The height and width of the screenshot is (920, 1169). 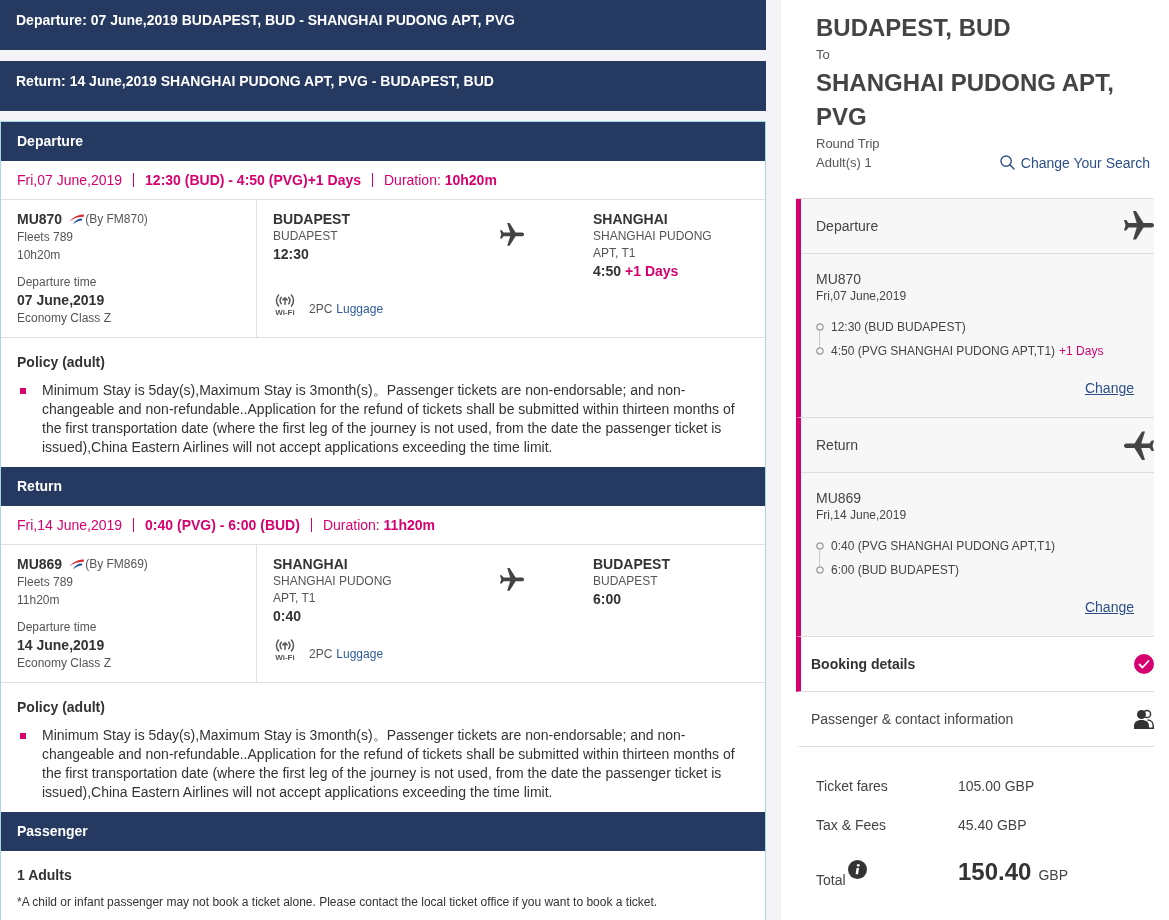 What do you see at coordinates (943, 546) in the screenshot?
I see `stop-text: 0:40 (PVG SHANGHAI PUDONG APT,T1)` at bounding box center [943, 546].